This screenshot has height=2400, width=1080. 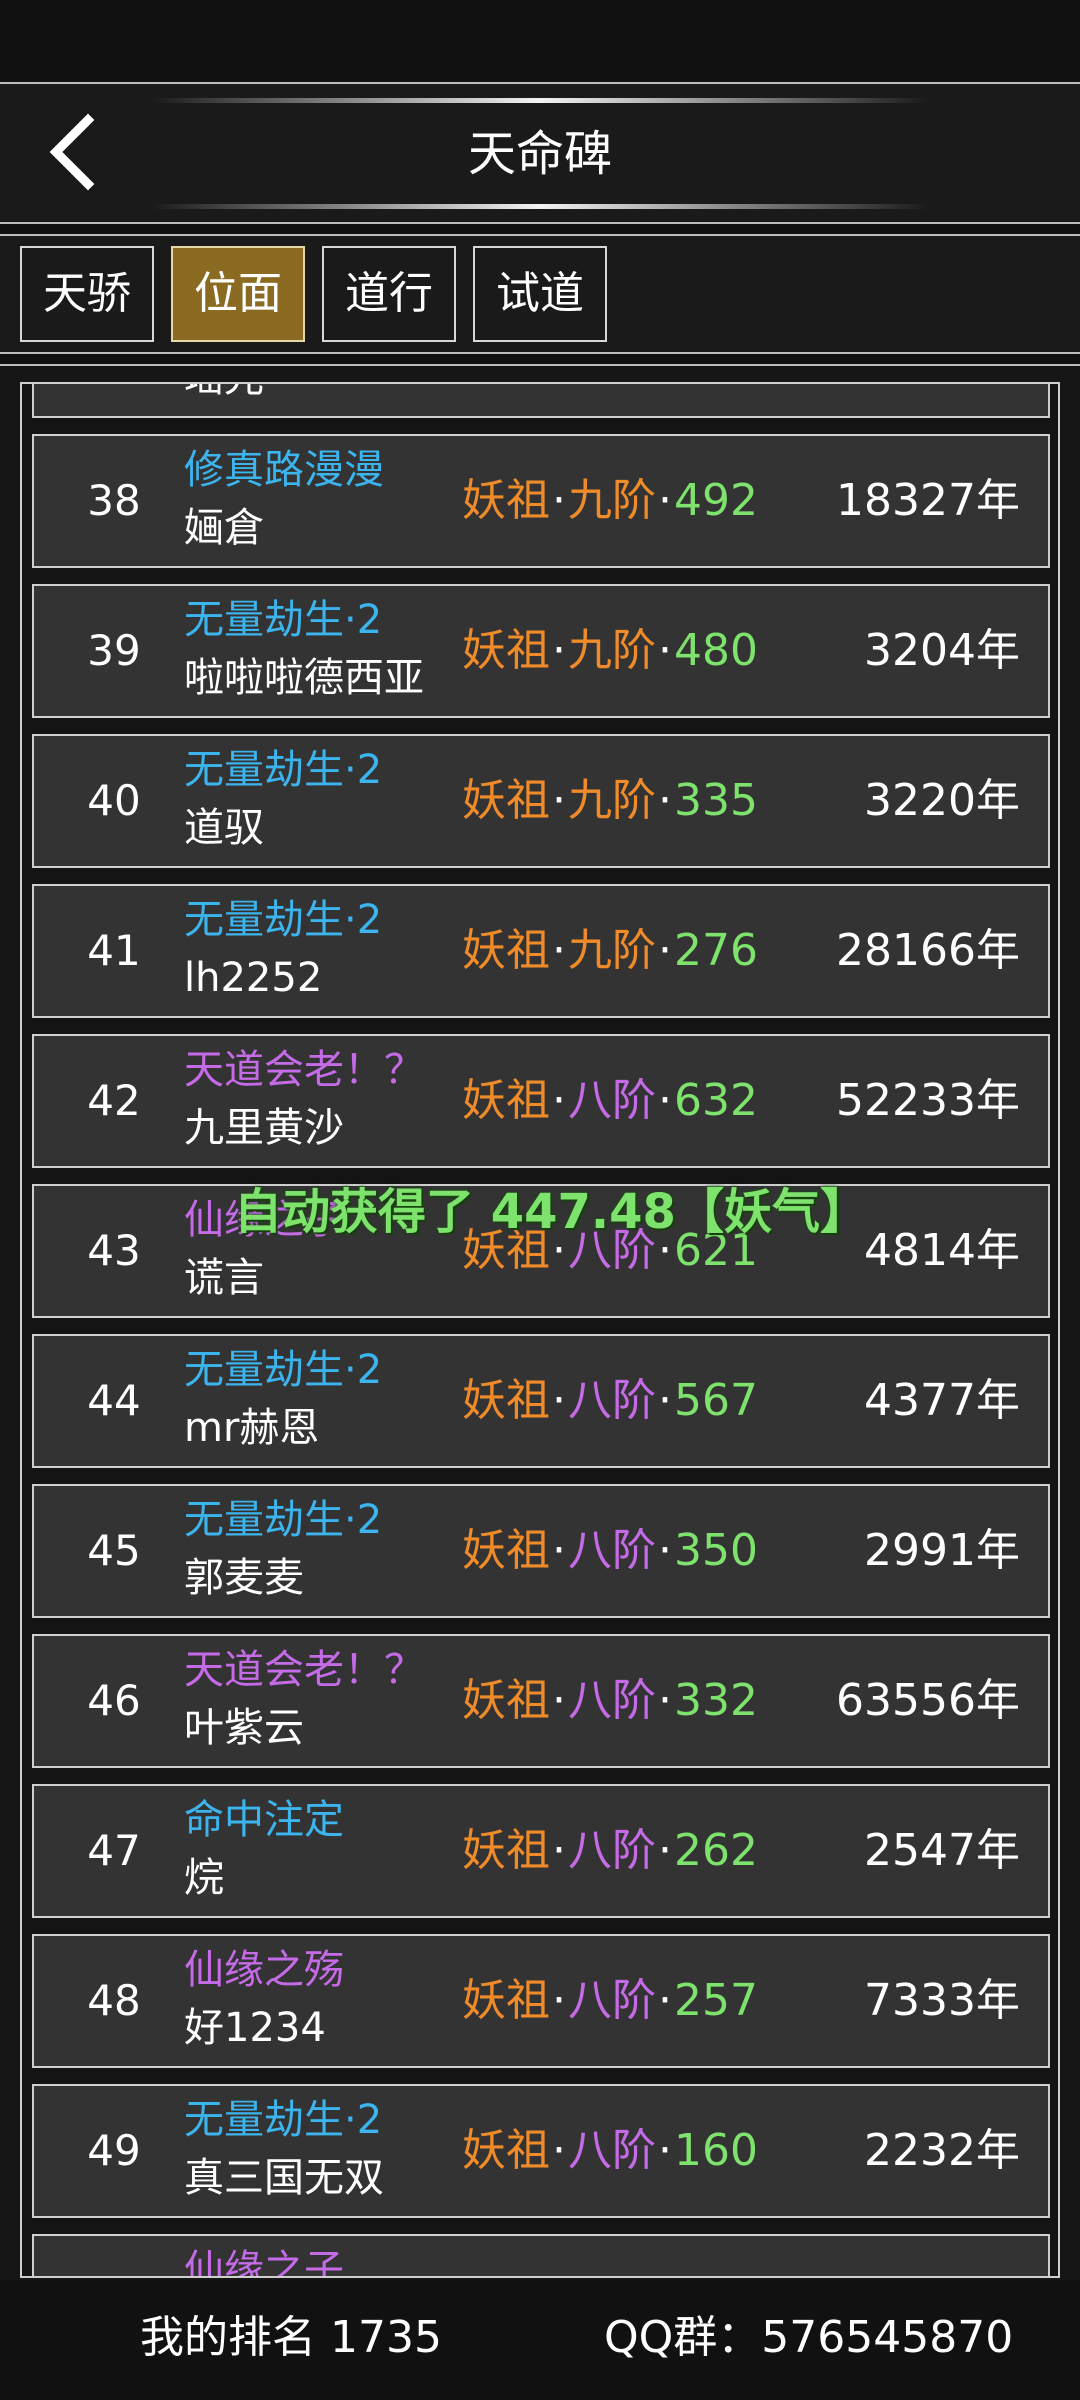 I want to click on ranking-row: 48 仙缘之殇 好1234 妖祖·八阶·257 7333年, so click(x=541, y=2001).